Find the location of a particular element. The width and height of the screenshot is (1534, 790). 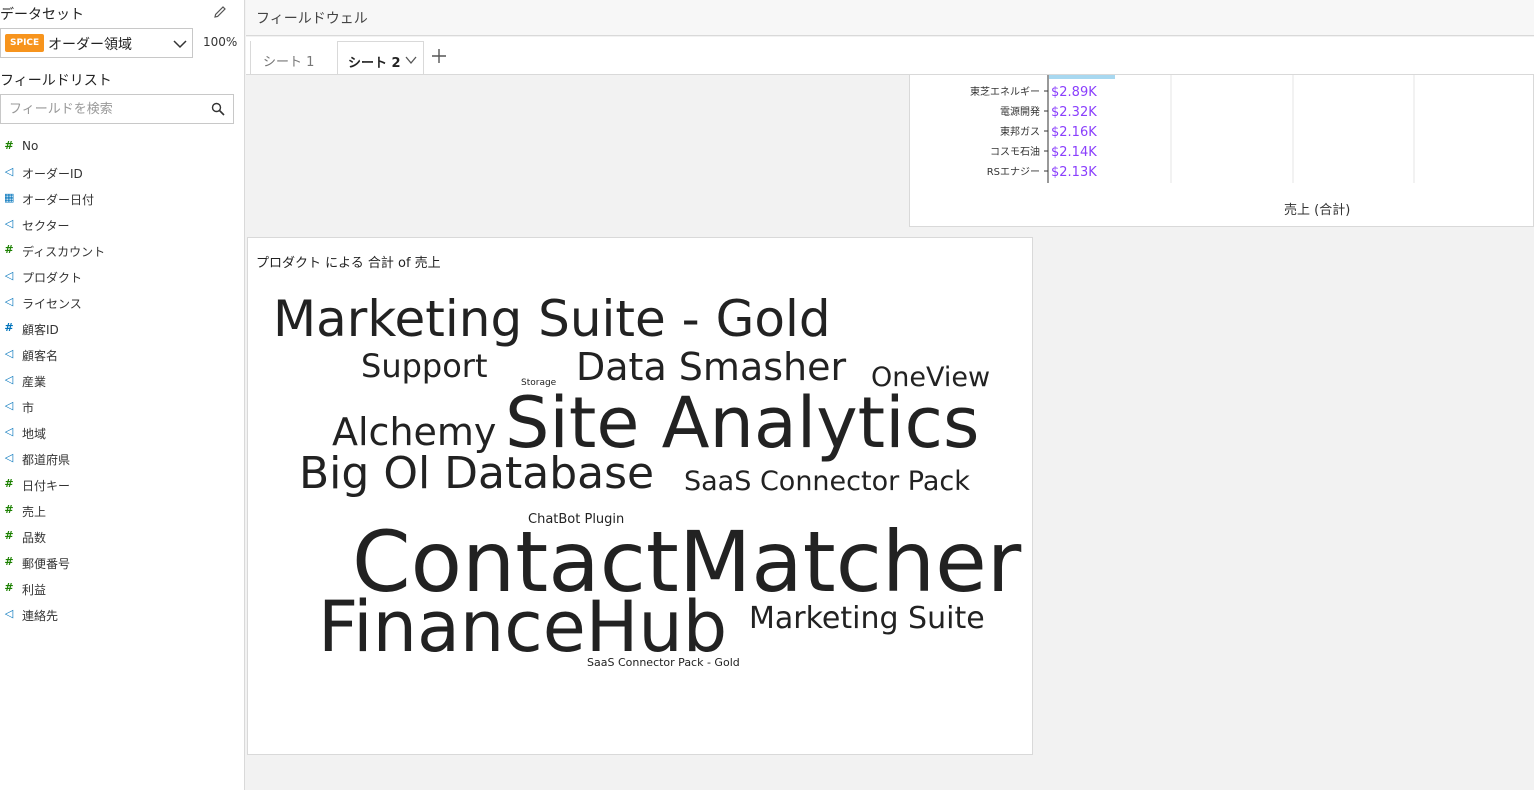

field-item: ◁ 産業 is located at coordinates (122, 381).